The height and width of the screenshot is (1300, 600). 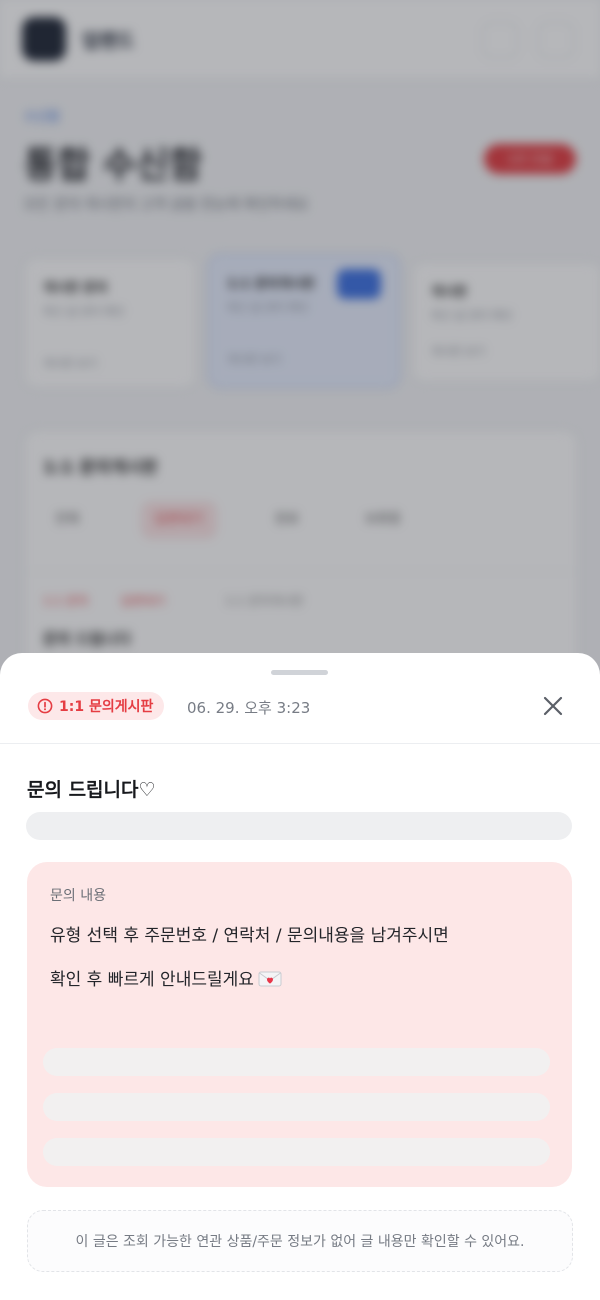 I want to click on post-date: 06. 29. 오후 3:23, so click(x=249, y=708).